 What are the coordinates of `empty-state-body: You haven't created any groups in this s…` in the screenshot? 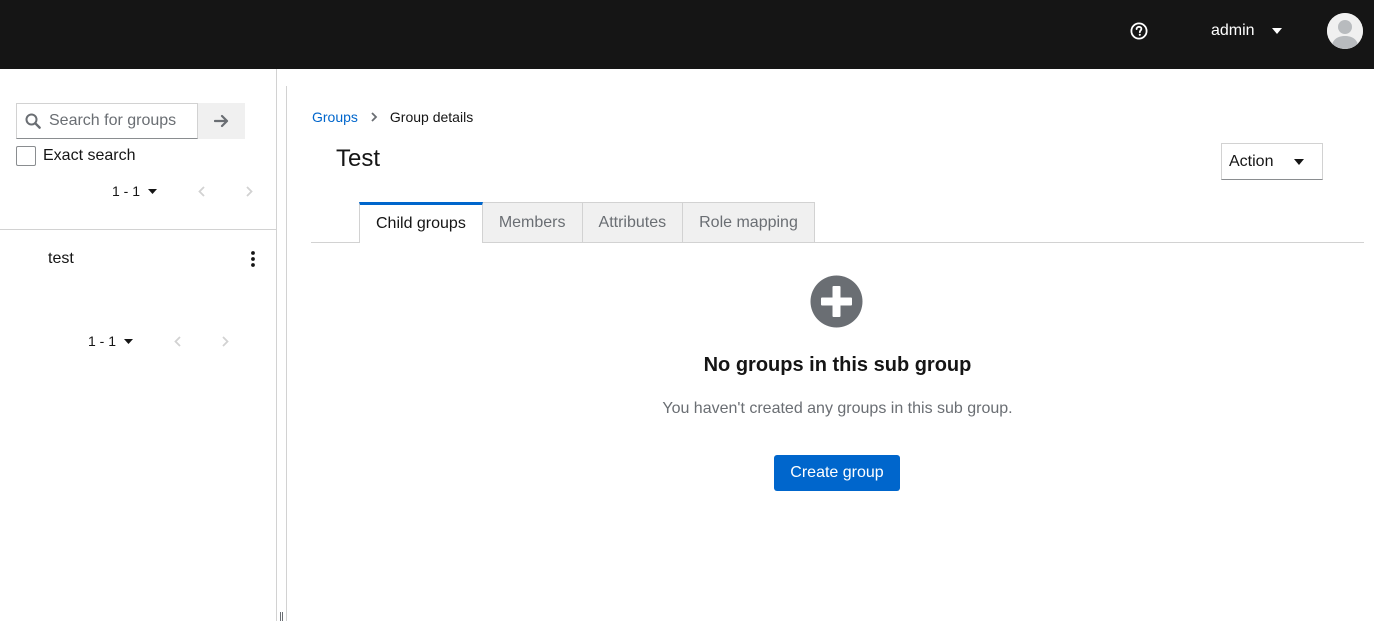 It's located at (837, 408).